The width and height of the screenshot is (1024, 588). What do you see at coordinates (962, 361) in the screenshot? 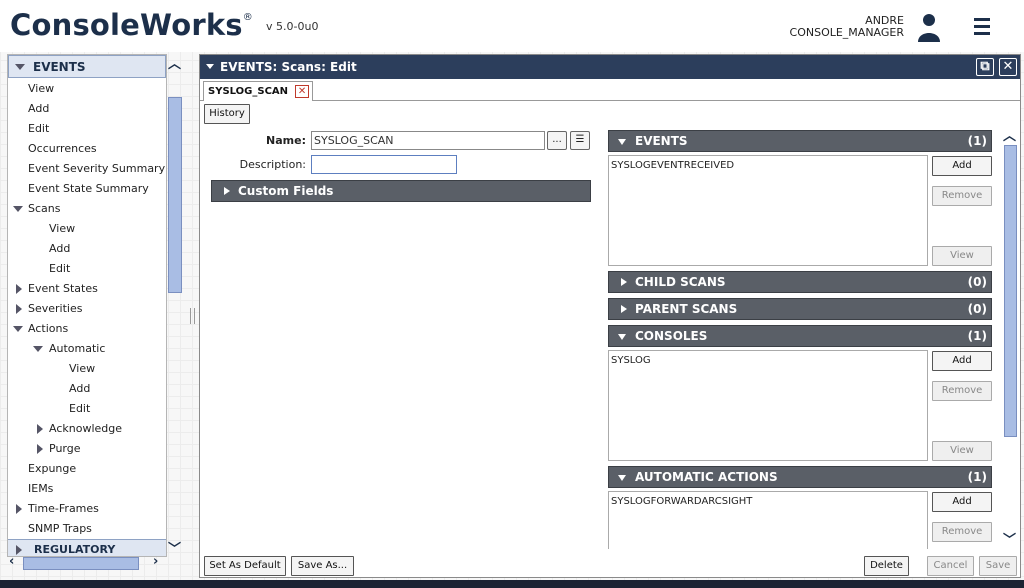
I see `consoles-add-button: Add` at bounding box center [962, 361].